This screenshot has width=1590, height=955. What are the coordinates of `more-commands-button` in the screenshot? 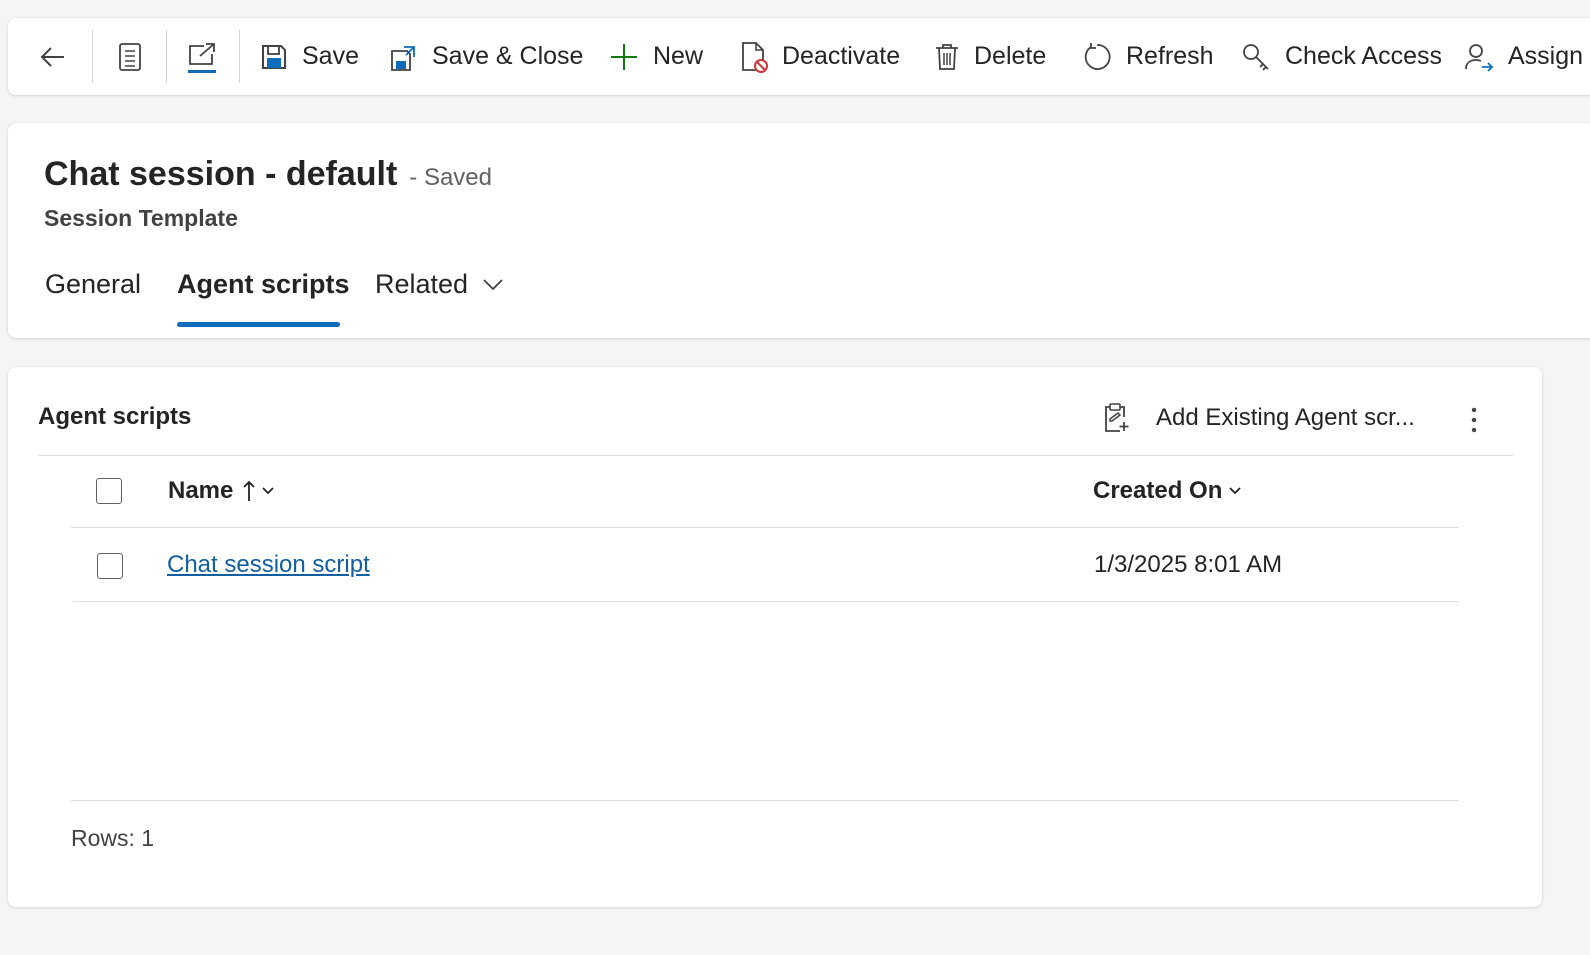 It's located at (1474, 420).